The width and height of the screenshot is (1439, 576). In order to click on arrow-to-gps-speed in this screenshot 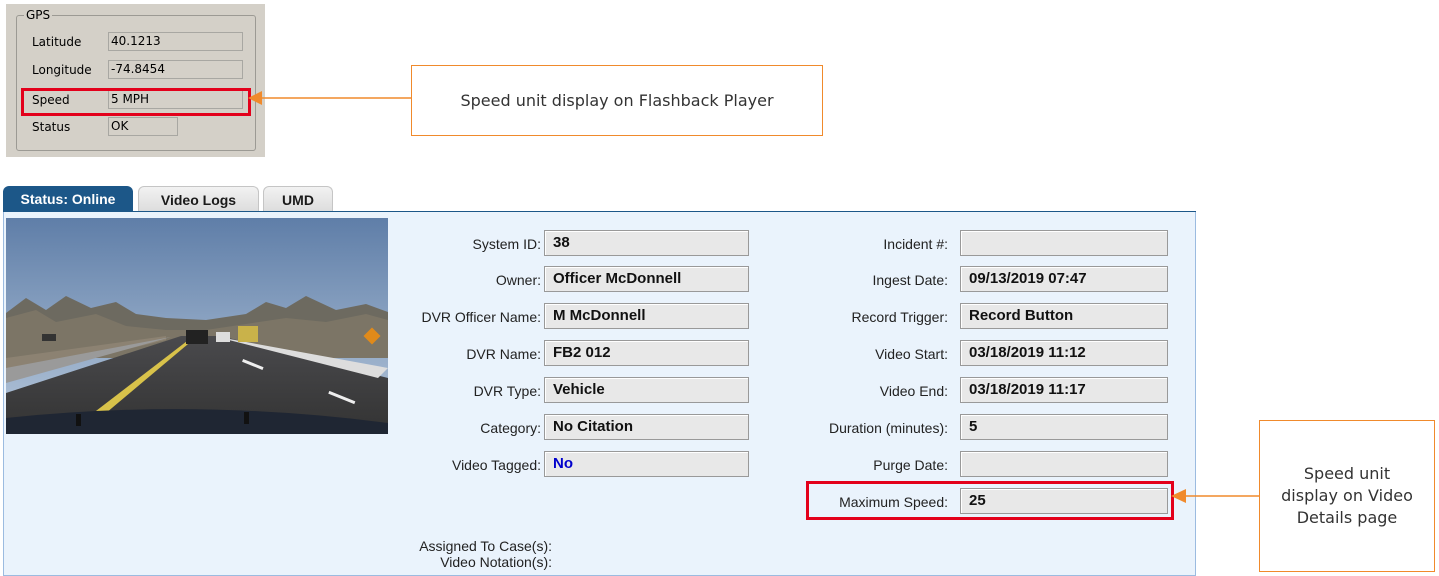, I will do `click(329, 98)`.